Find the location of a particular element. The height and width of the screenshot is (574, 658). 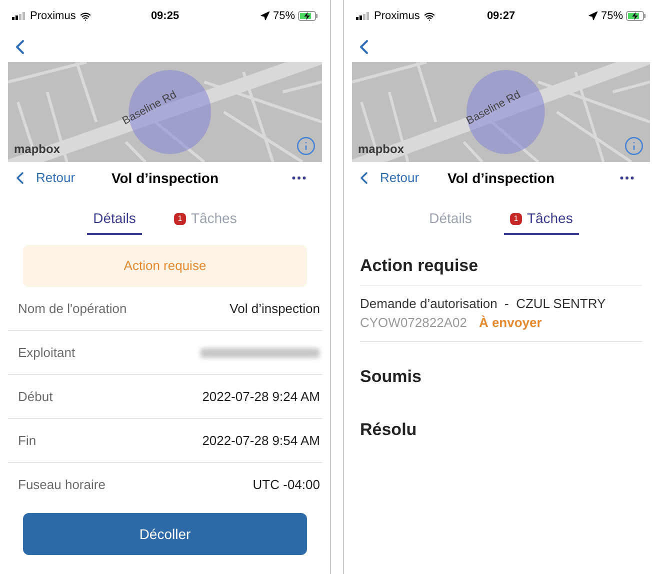

clock-time: 09:25 is located at coordinates (165, 16).